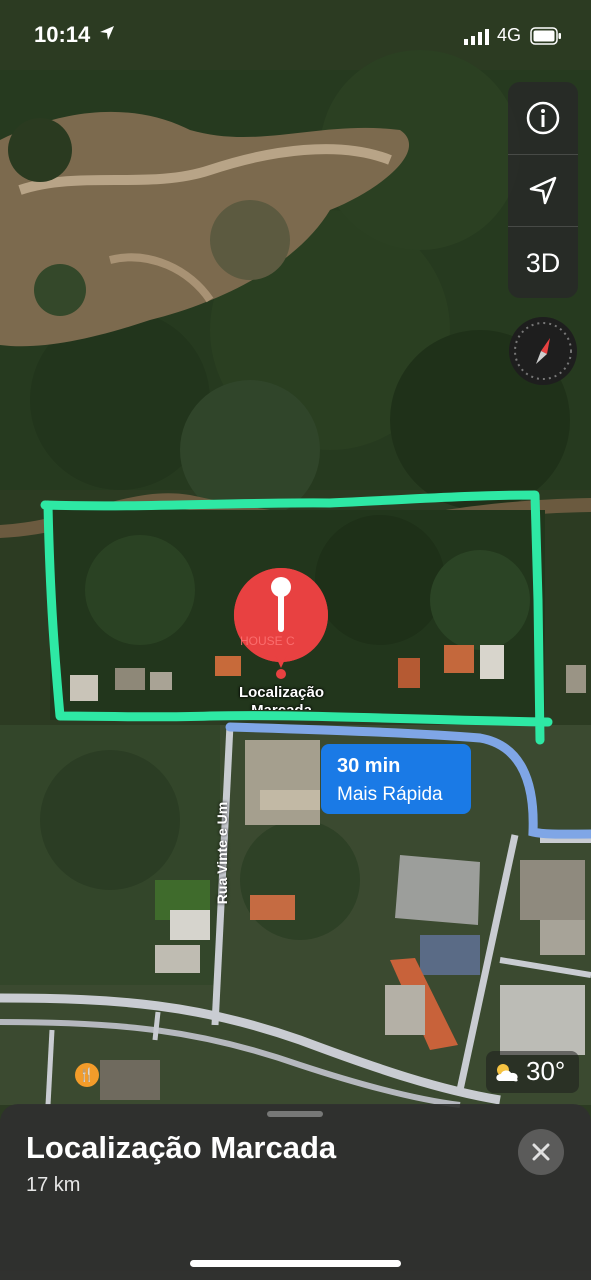 The image size is (591, 1280). Describe the element at coordinates (295, 36) in the screenshot. I see `status-bar: 10:14 4G` at that location.